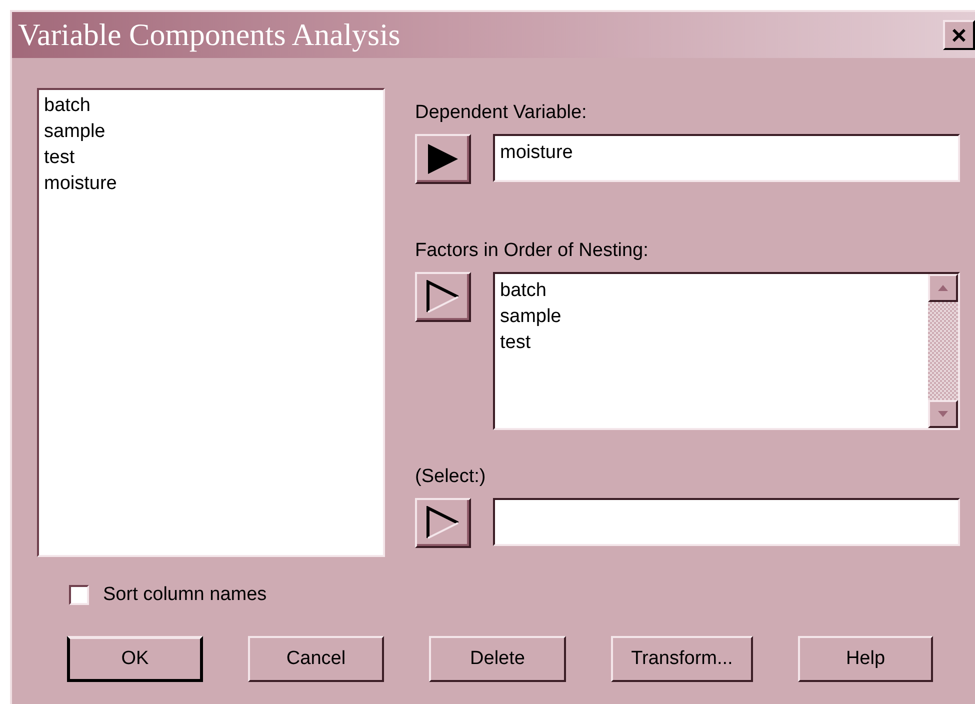 The image size is (975, 704). I want to click on dialog-button: OK, so click(135, 659).